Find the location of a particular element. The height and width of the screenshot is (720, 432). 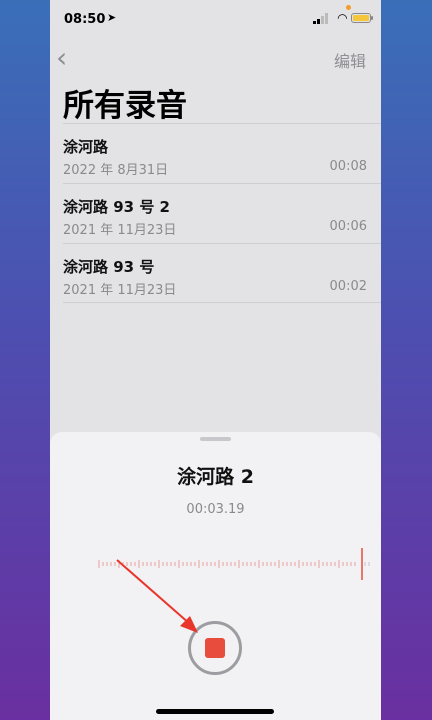

edit-button: 编辑 is located at coordinates (350, 60).